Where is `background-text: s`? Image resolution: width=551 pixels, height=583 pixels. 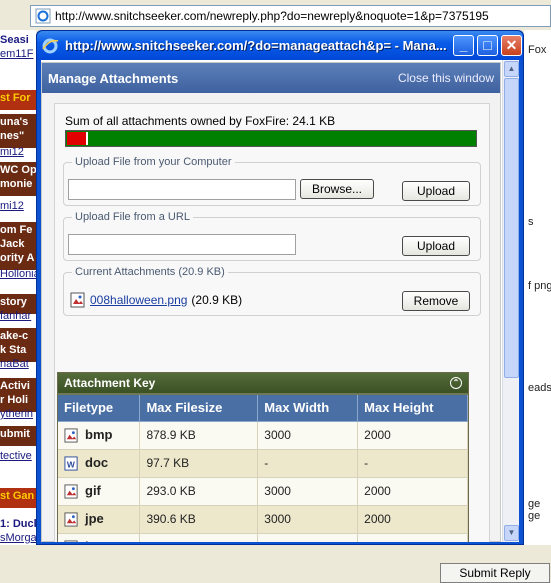 background-text: s is located at coordinates (531, 222).